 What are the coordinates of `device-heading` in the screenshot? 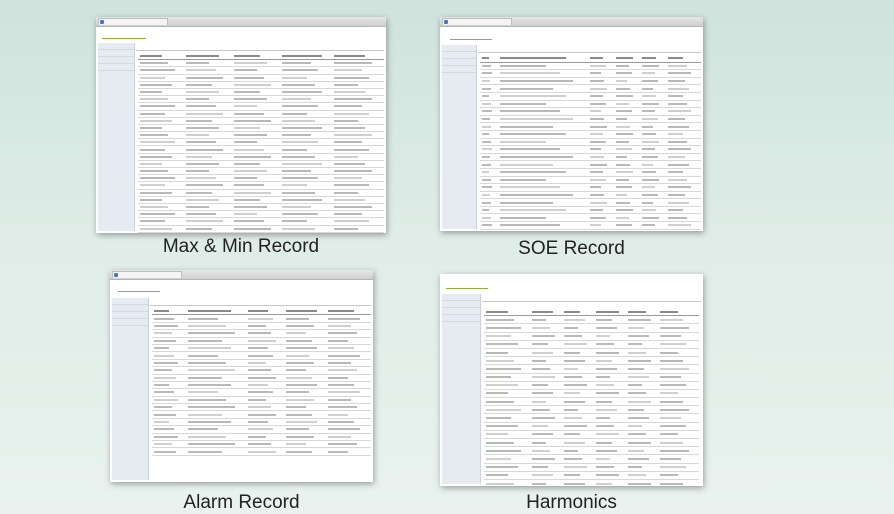 It's located at (260, 302).